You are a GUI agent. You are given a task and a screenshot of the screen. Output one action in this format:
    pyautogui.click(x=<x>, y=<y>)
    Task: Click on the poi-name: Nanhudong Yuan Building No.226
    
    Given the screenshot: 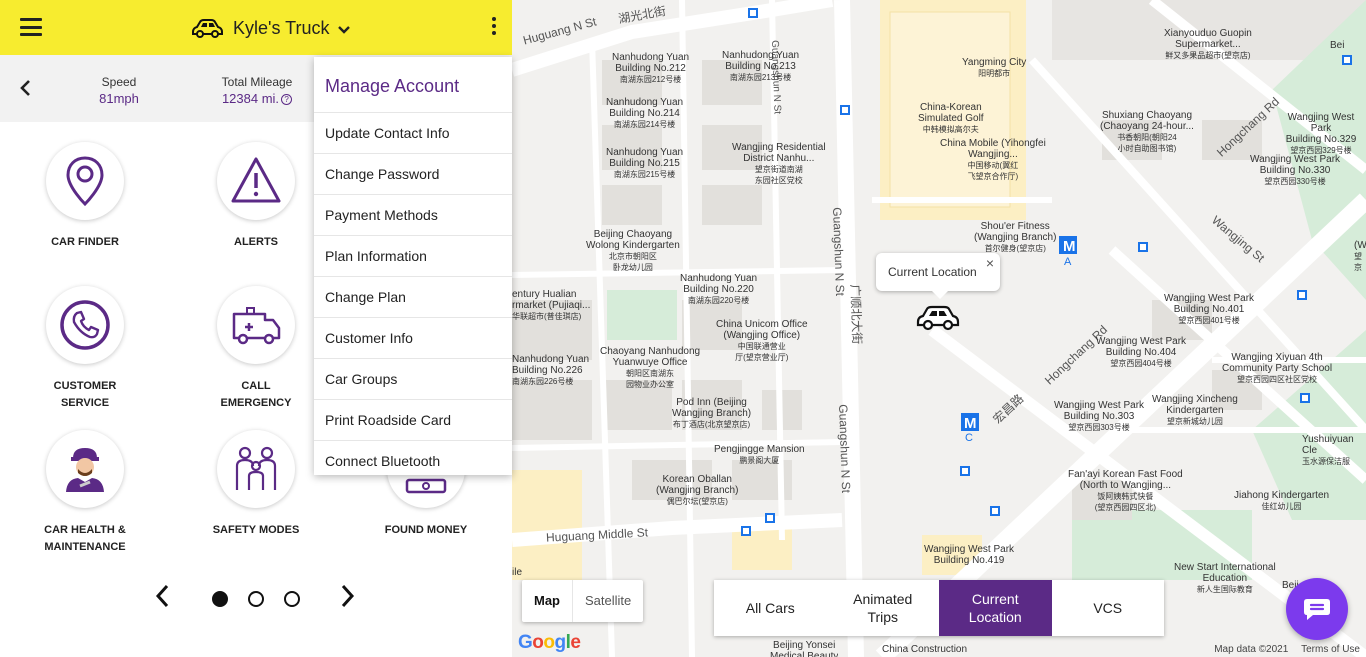 What is the action you would take?
    pyautogui.click(x=551, y=365)
    